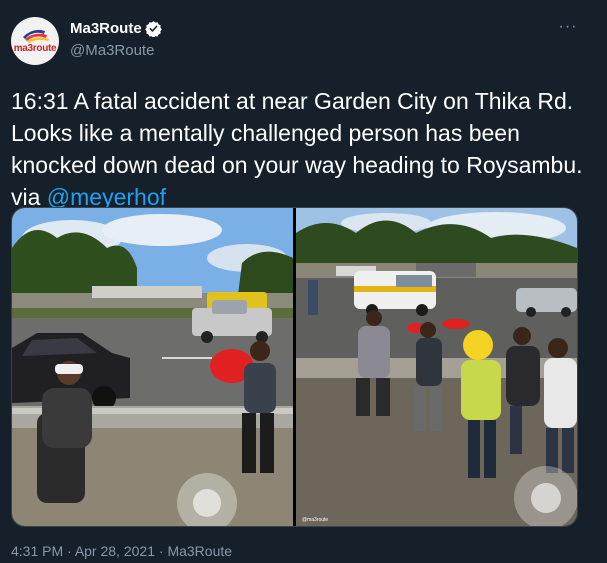 Image resolution: width=607 pixels, height=563 pixels. What do you see at coordinates (315, 520) in the screenshot?
I see `watermark-text: @ma3route` at bounding box center [315, 520].